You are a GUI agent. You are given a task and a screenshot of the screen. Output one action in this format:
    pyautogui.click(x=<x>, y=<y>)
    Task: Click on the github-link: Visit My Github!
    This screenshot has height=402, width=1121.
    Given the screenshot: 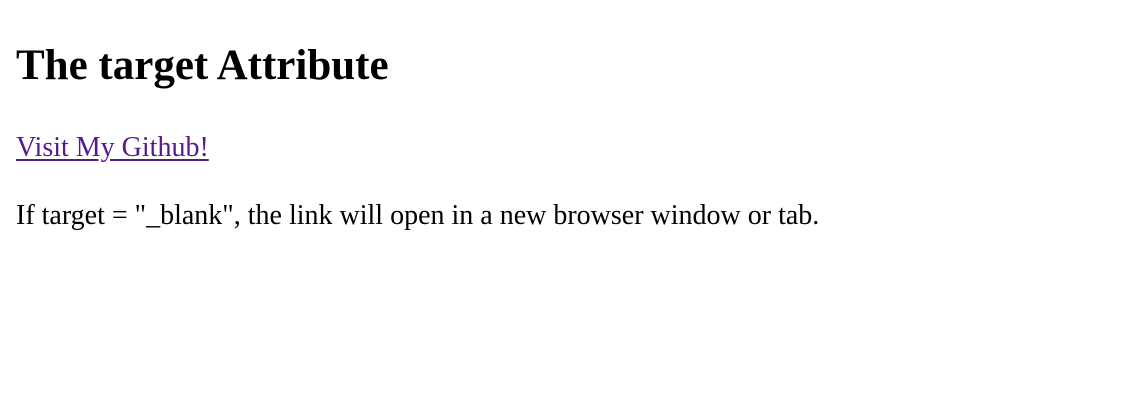 What is the action you would take?
    pyautogui.click(x=112, y=147)
    